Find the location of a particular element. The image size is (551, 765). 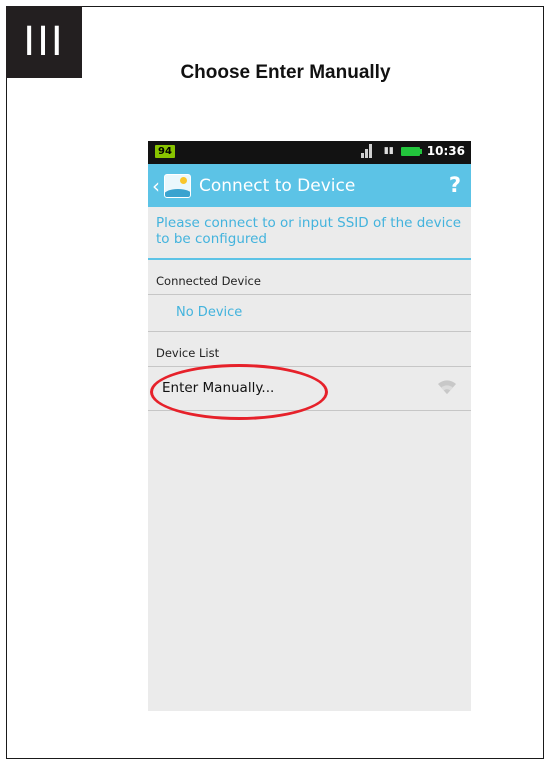

wifi-icon is located at coordinates (447, 387).